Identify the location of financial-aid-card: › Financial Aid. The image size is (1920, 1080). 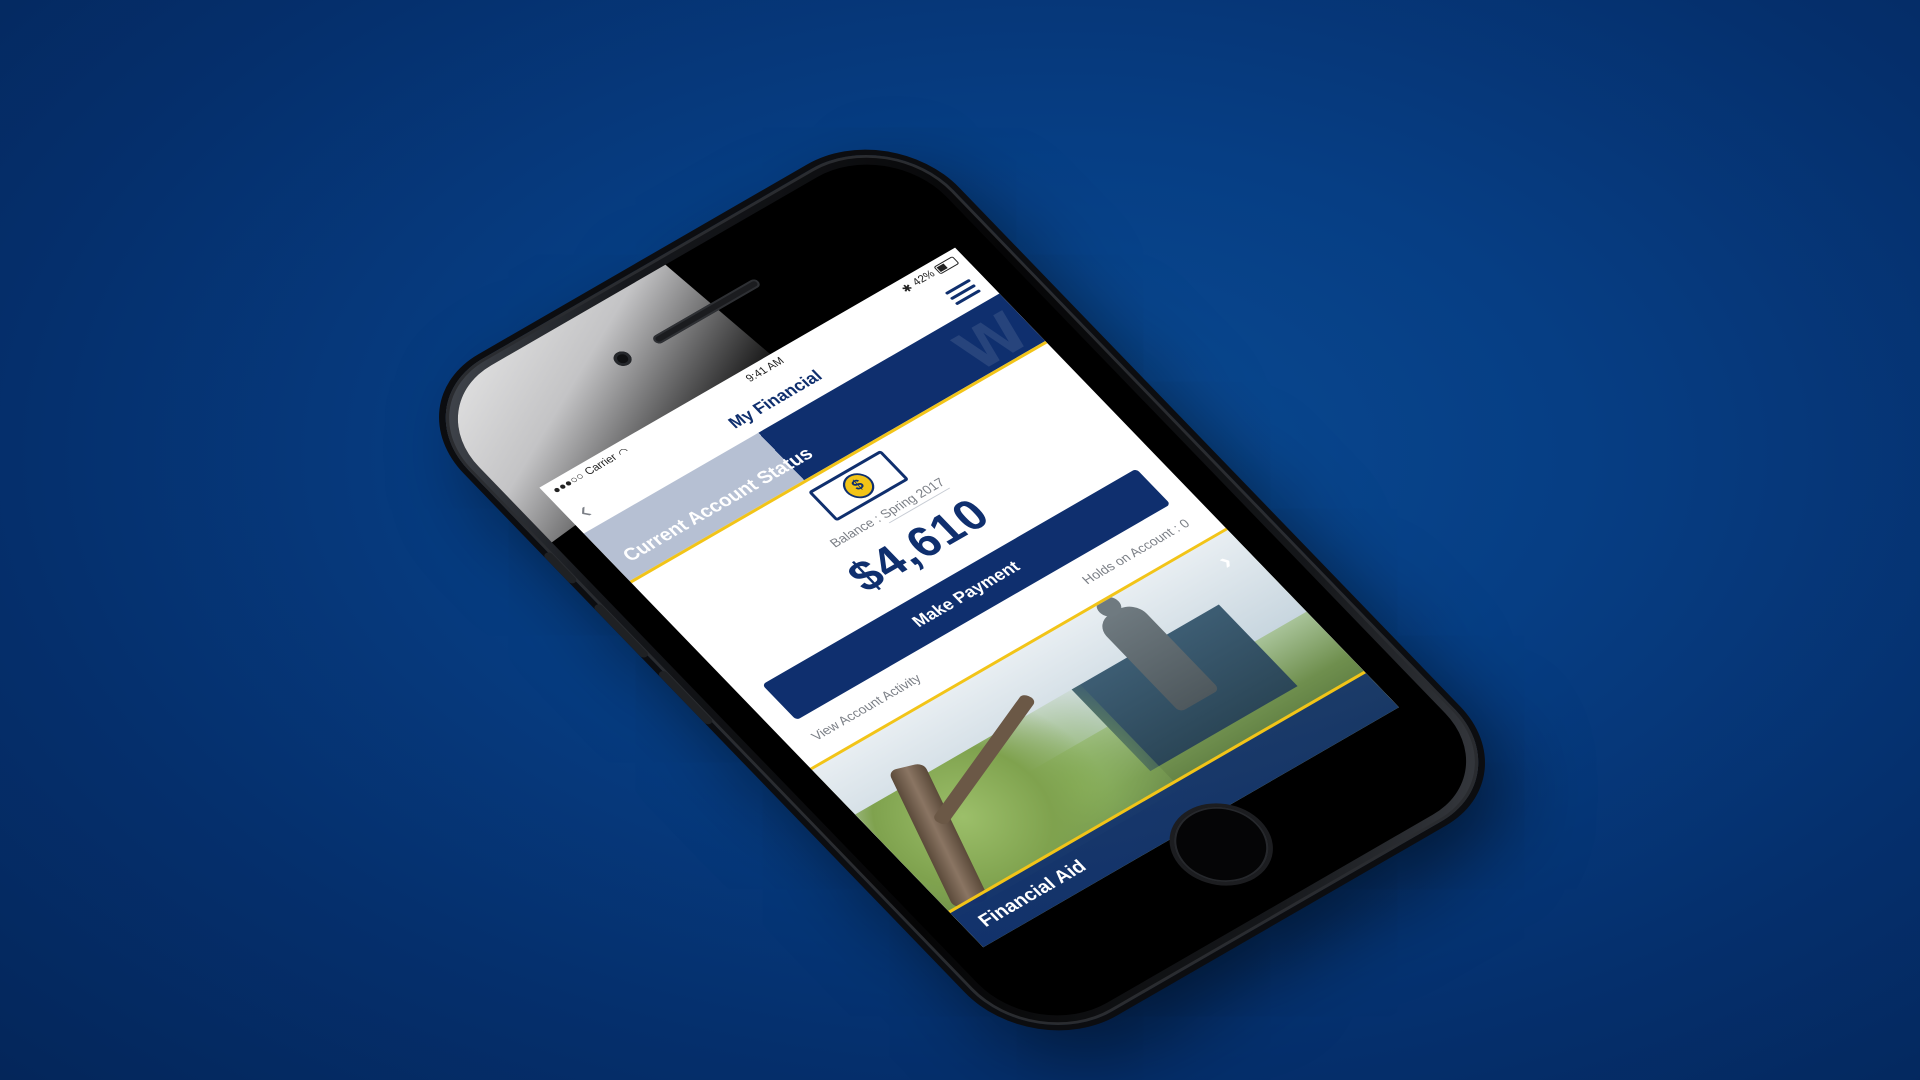
(1104, 737).